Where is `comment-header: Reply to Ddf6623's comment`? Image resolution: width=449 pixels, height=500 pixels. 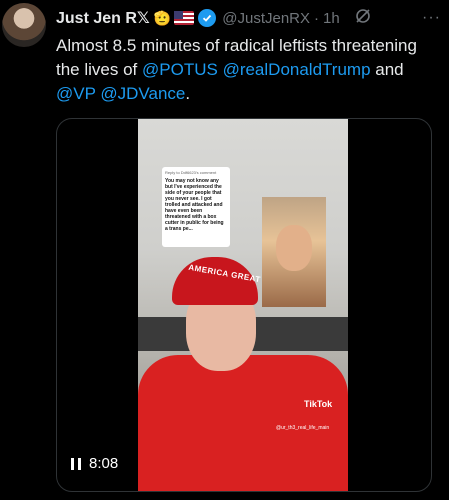 comment-header: Reply to Ddf6623's comment is located at coordinates (191, 172).